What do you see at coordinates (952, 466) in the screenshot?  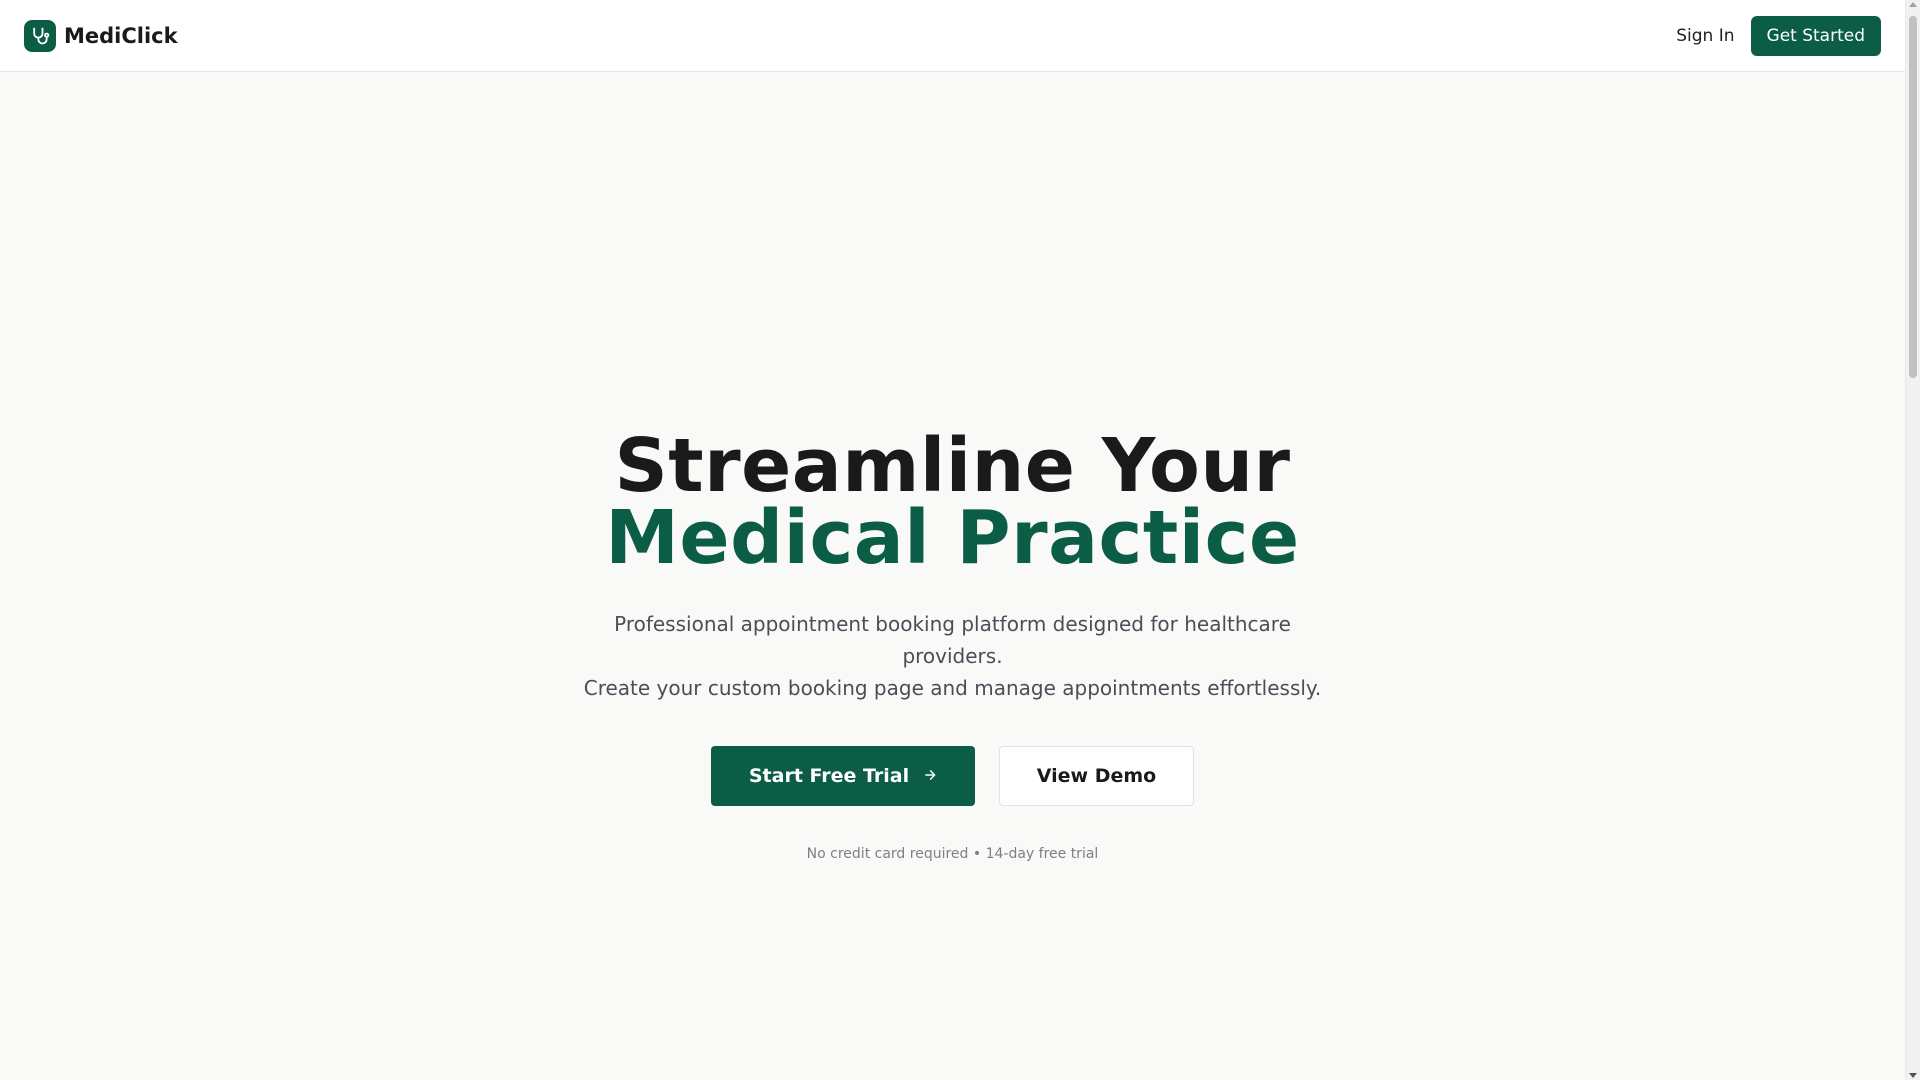 I see `hero-title-line1: Streamline Your` at bounding box center [952, 466].